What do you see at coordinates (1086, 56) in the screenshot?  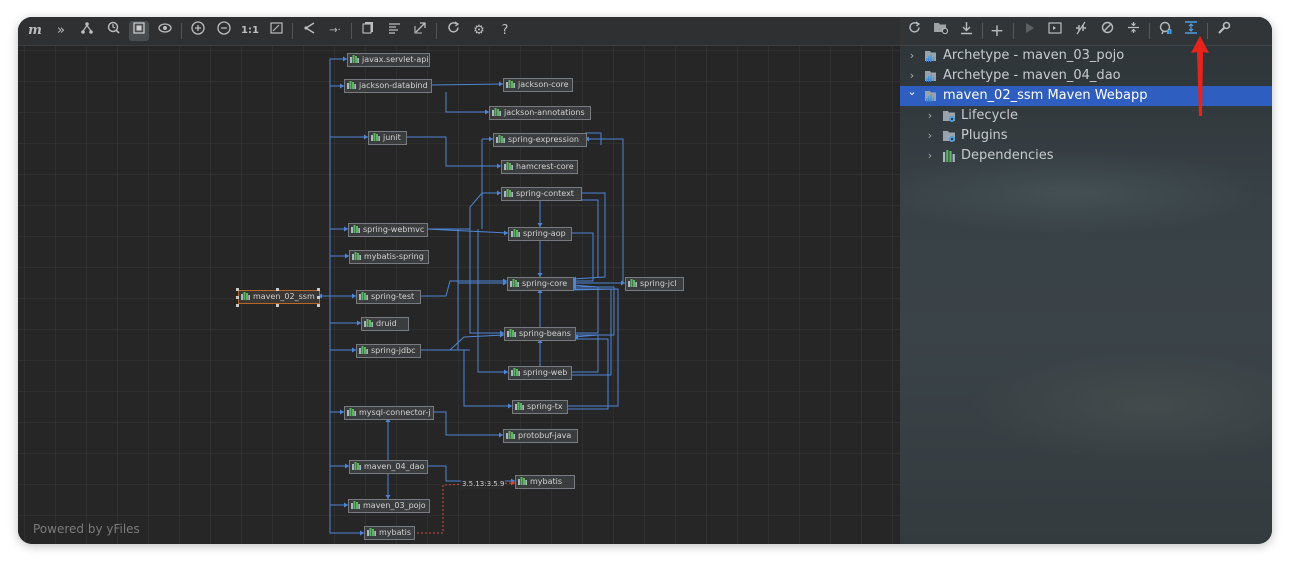 I see `tree-node: › m Archetype - maven_03_pojo` at bounding box center [1086, 56].